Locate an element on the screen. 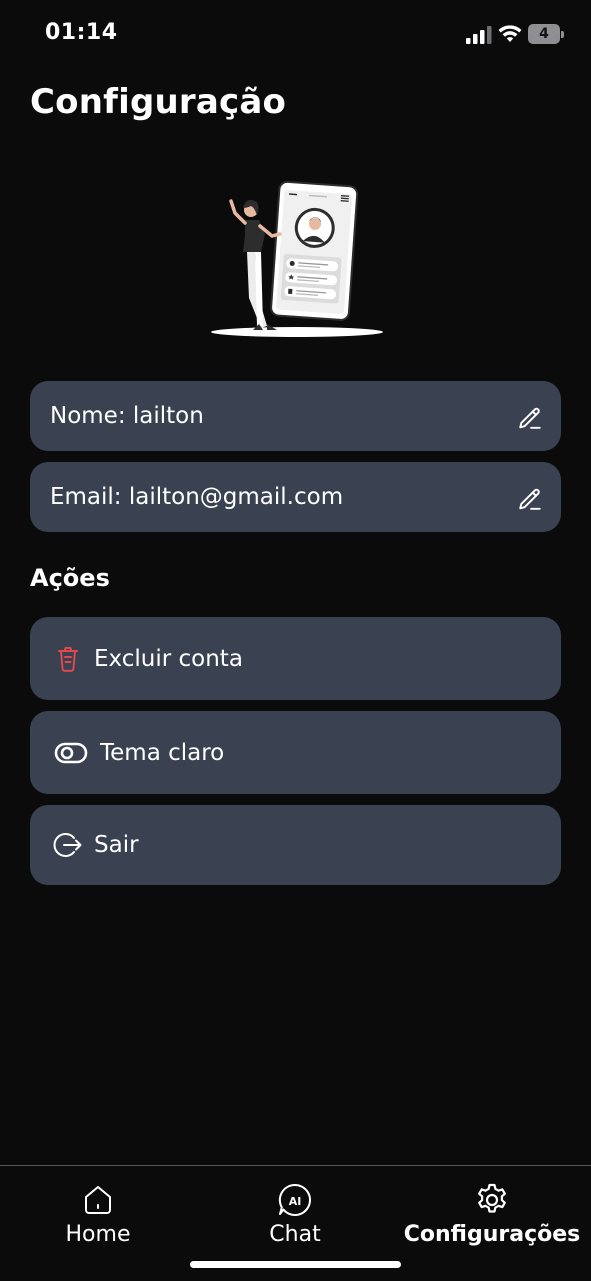 The width and height of the screenshot is (591, 1281). battery-level: 4 is located at coordinates (544, 34).